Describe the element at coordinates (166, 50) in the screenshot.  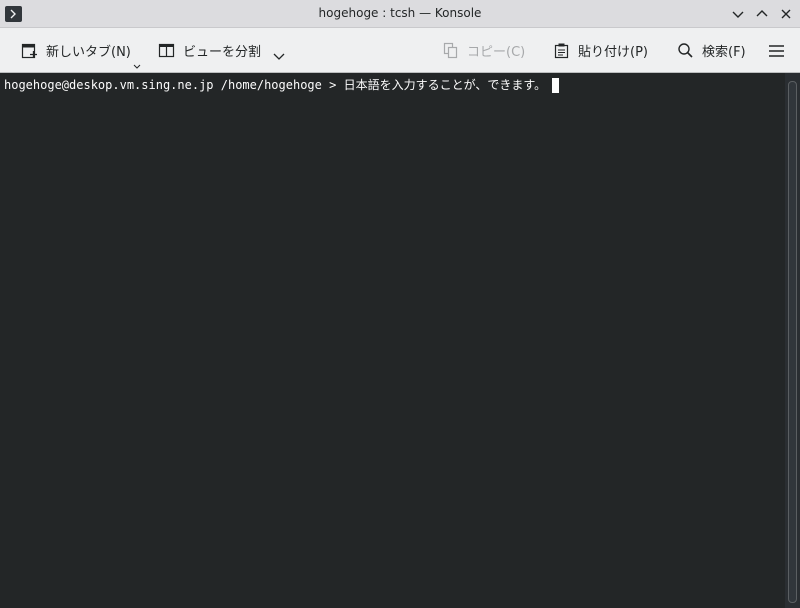
I see `split-view-icon` at that location.